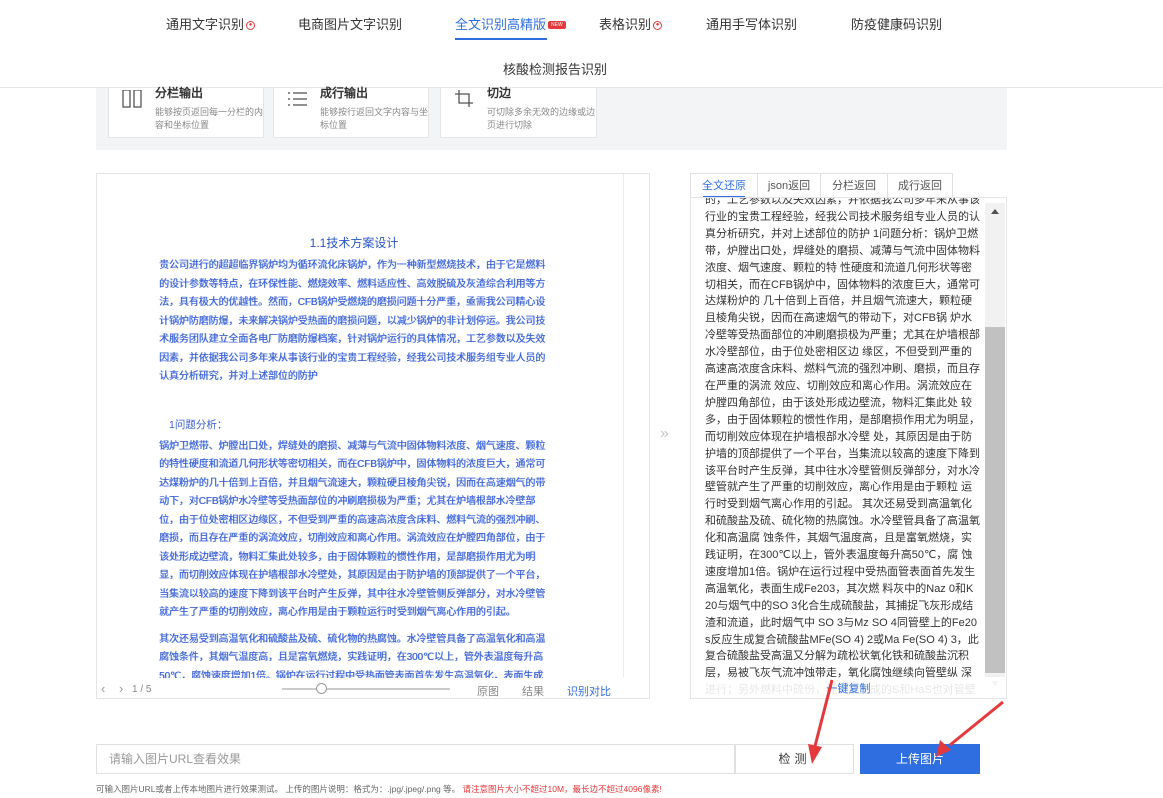 Image resolution: width=1163 pixels, height=798 pixels. I want to click on preview-toolbar: ‹ › 1 / 5 原图 结果 识别对比, so click(373, 688).